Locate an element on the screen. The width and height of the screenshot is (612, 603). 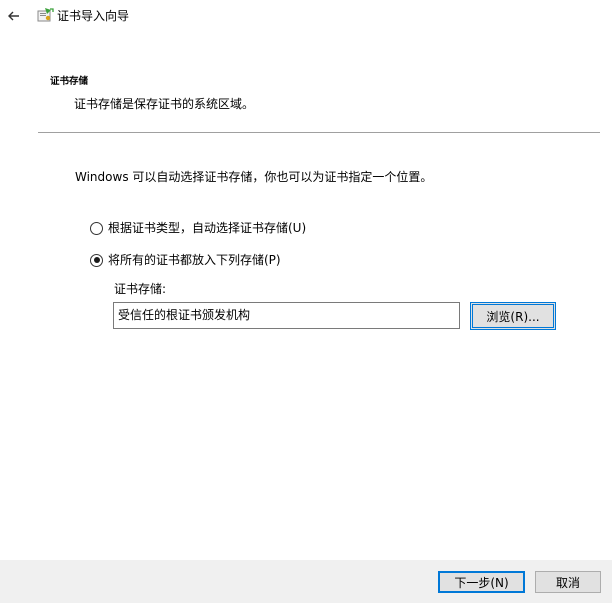
back-button is located at coordinates (14, 16).